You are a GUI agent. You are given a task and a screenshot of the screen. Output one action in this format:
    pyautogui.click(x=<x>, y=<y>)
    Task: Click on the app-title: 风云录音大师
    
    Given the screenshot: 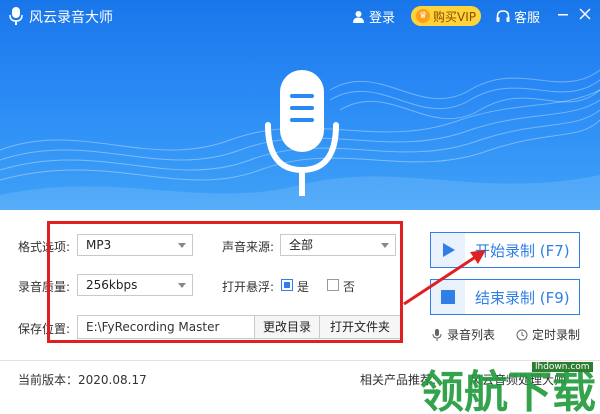 What is the action you would take?
    pyautogui.click(x=71, y=18)
    